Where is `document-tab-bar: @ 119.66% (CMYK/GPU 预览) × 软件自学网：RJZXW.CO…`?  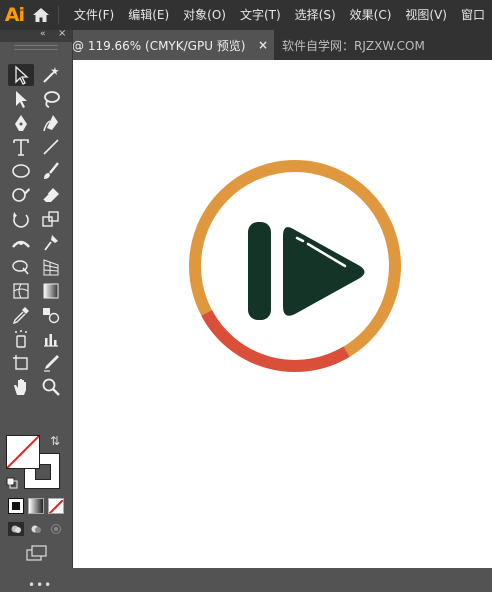
document-tab-bar: @ 119.66% (CMYK/GPU 预览) × 软件自学网：RJZXW.CO… is located at coordinates (282, 45).